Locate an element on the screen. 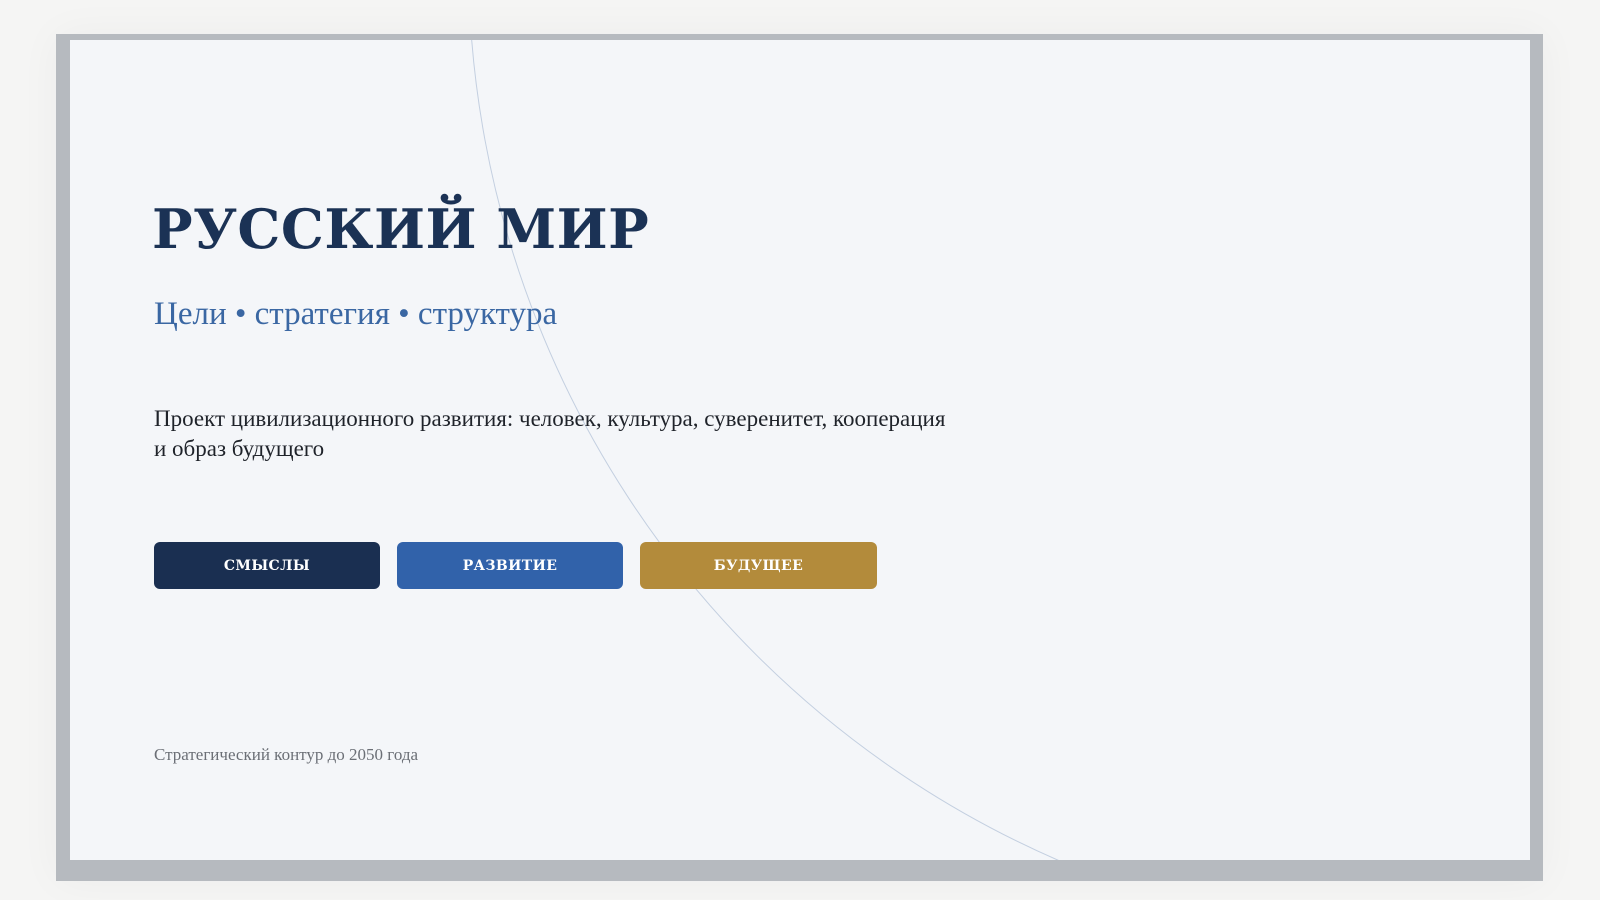 The height and width of the screenshot is (900, 1600). future-button: БУДУЩЕЕ is located at coordinates (758, 565).